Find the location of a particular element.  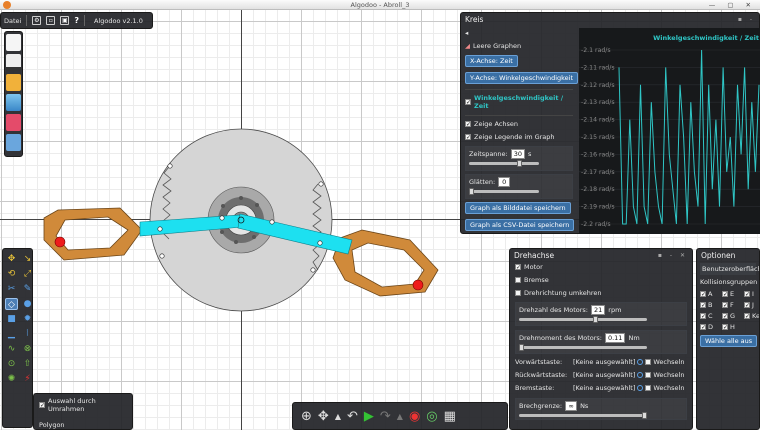

break-limit-input: ∞ is located at coordinates (571, 406).